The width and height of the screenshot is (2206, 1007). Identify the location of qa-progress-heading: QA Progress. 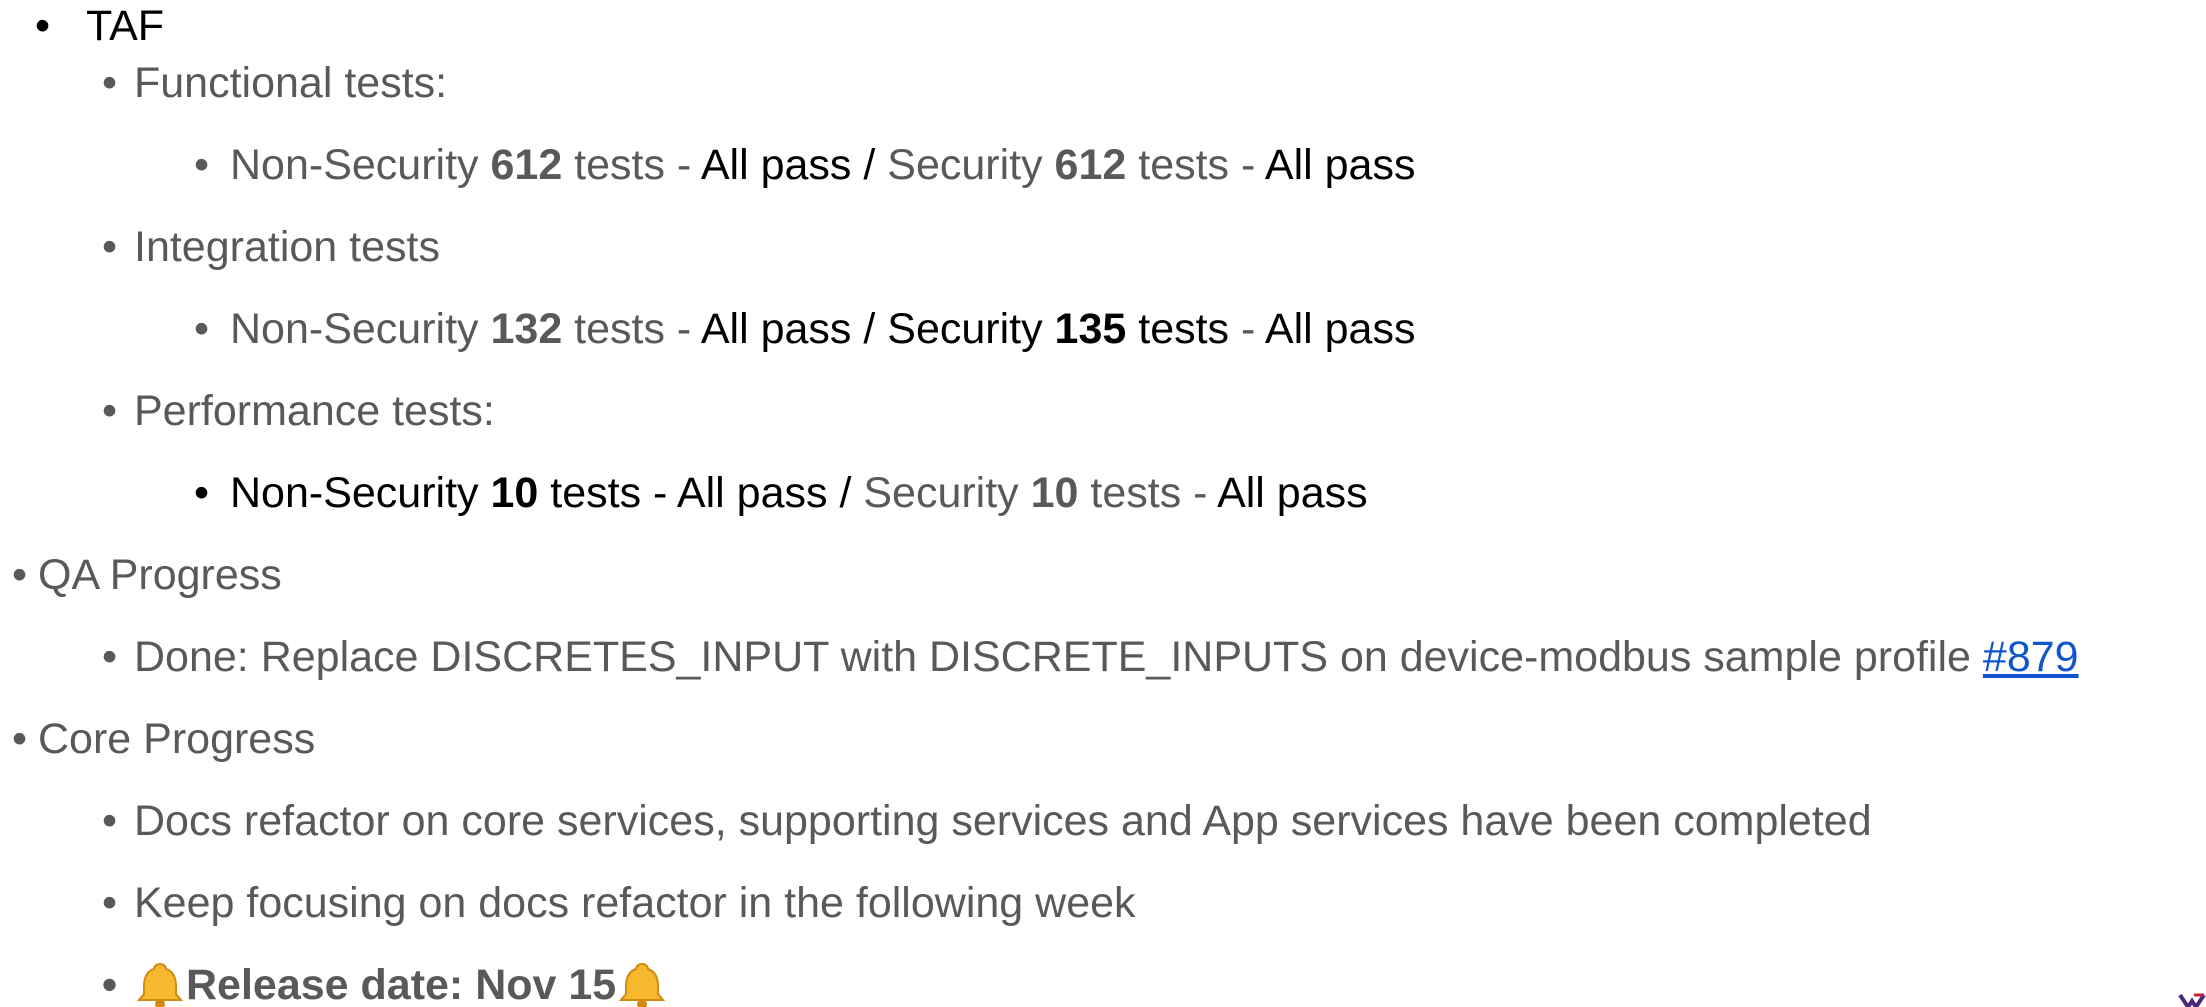
(160, 575).